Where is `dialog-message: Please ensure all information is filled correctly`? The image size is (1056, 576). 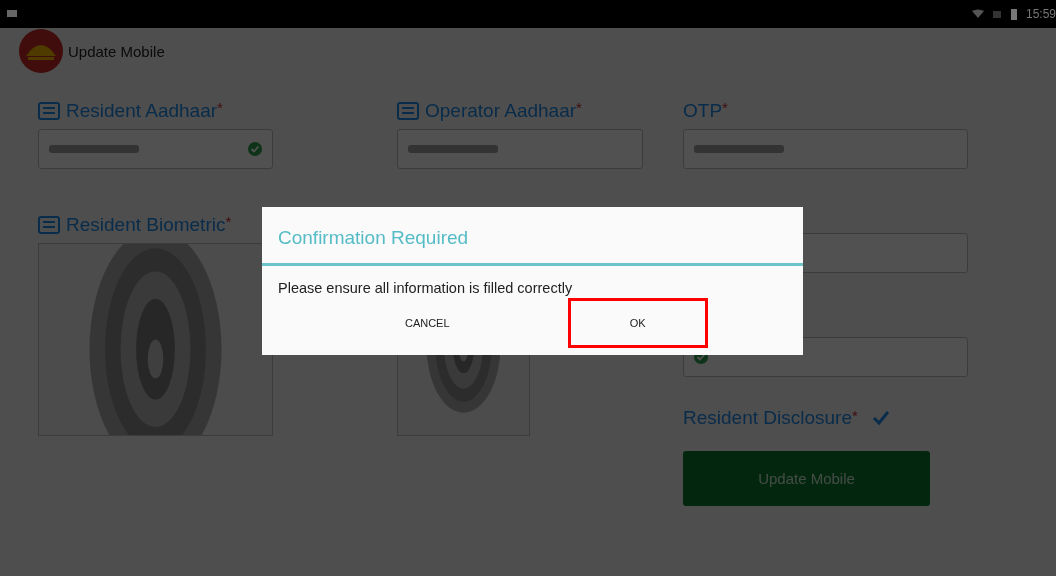 dialog-message: Please ensure all information is filled correctly is located at coordinates (425, 287).